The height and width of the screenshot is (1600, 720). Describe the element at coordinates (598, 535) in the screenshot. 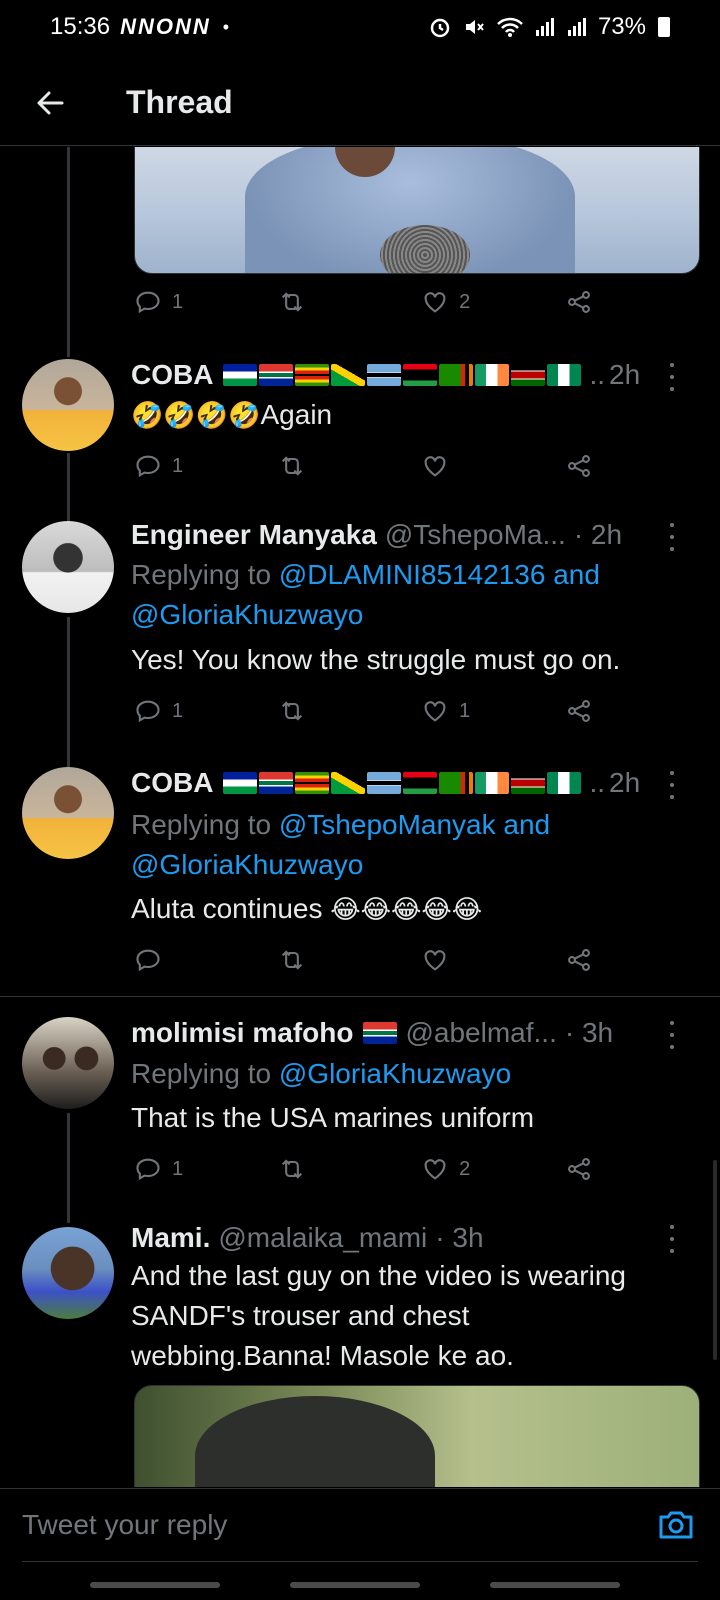

I see `tweet-time: · 2h` at that location.